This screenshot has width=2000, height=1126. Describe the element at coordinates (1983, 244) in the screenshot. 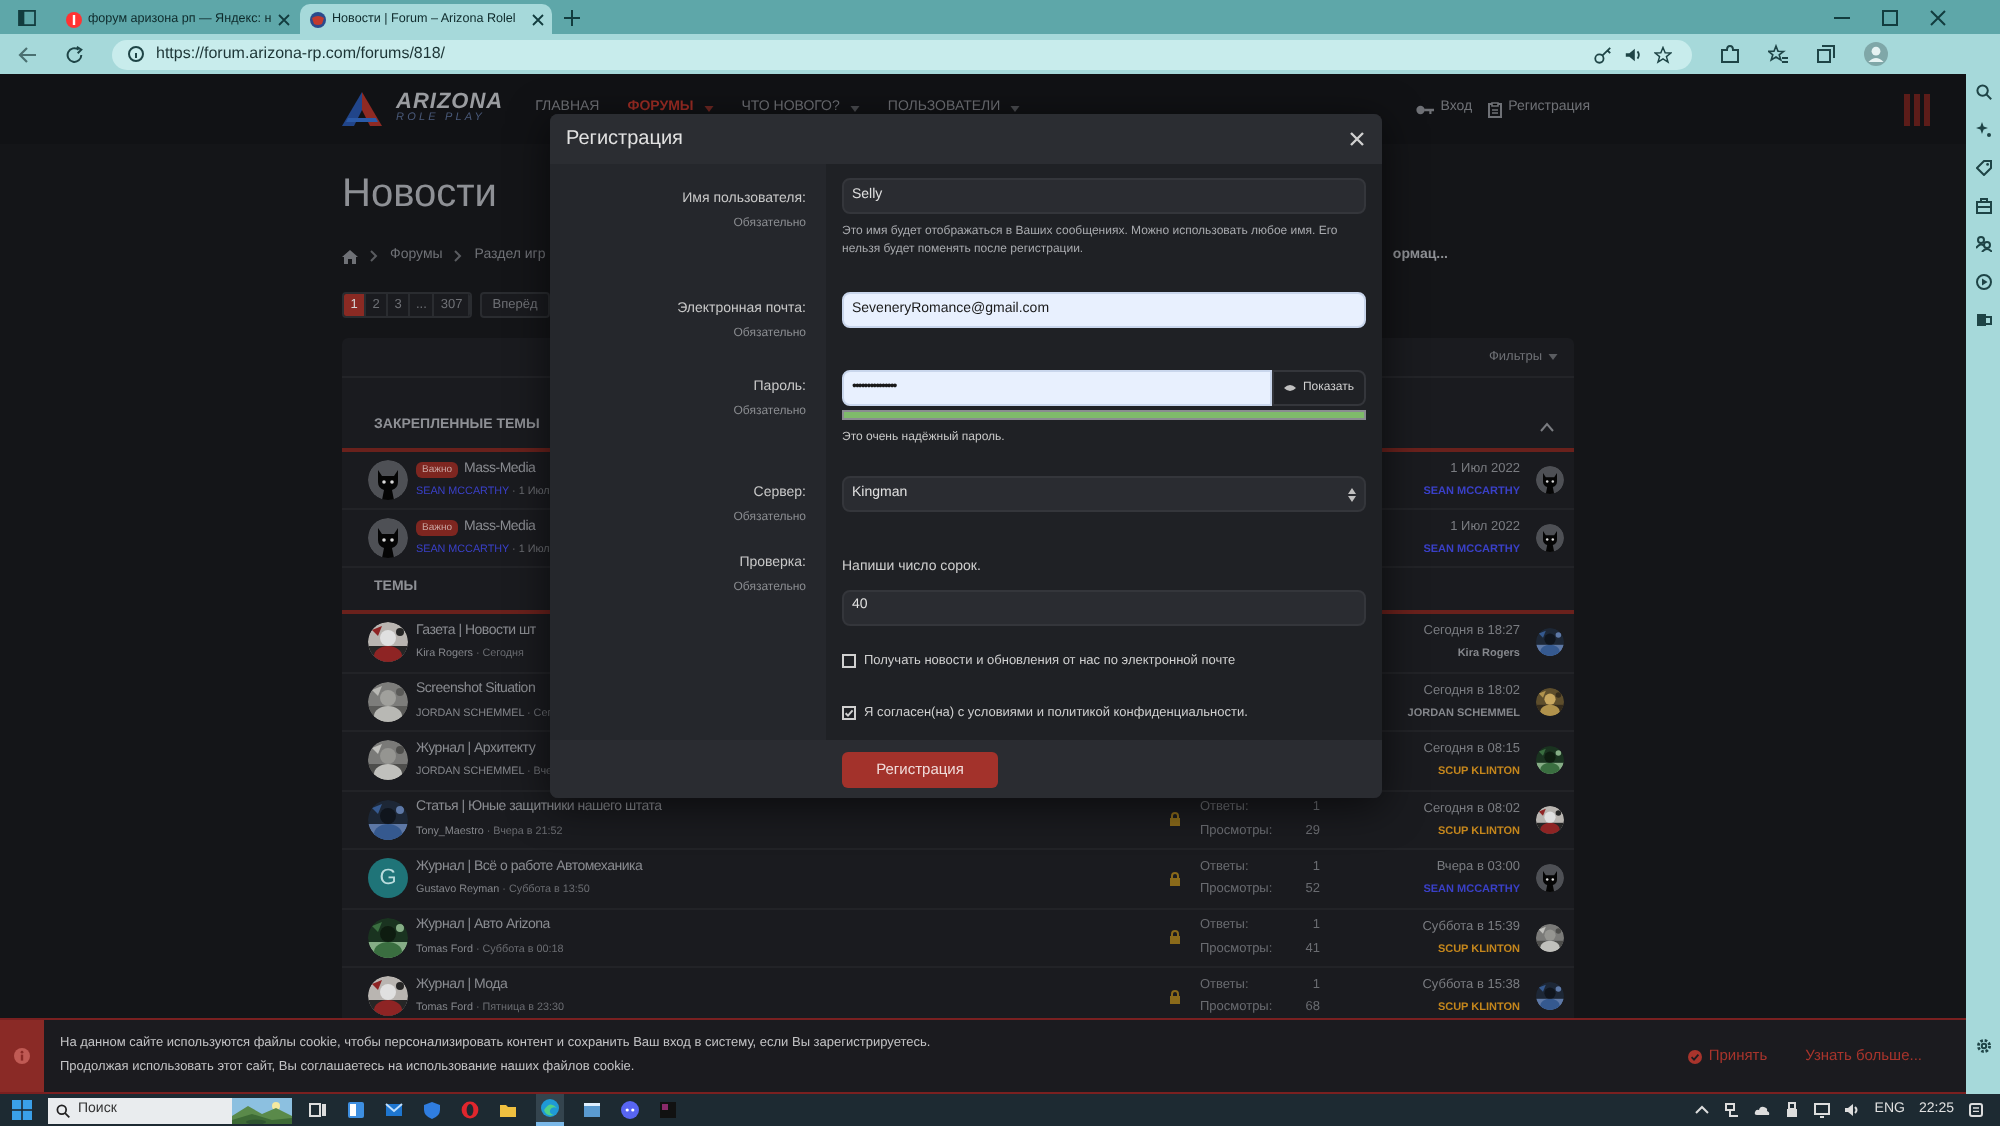

I see `people-icon` at that location.